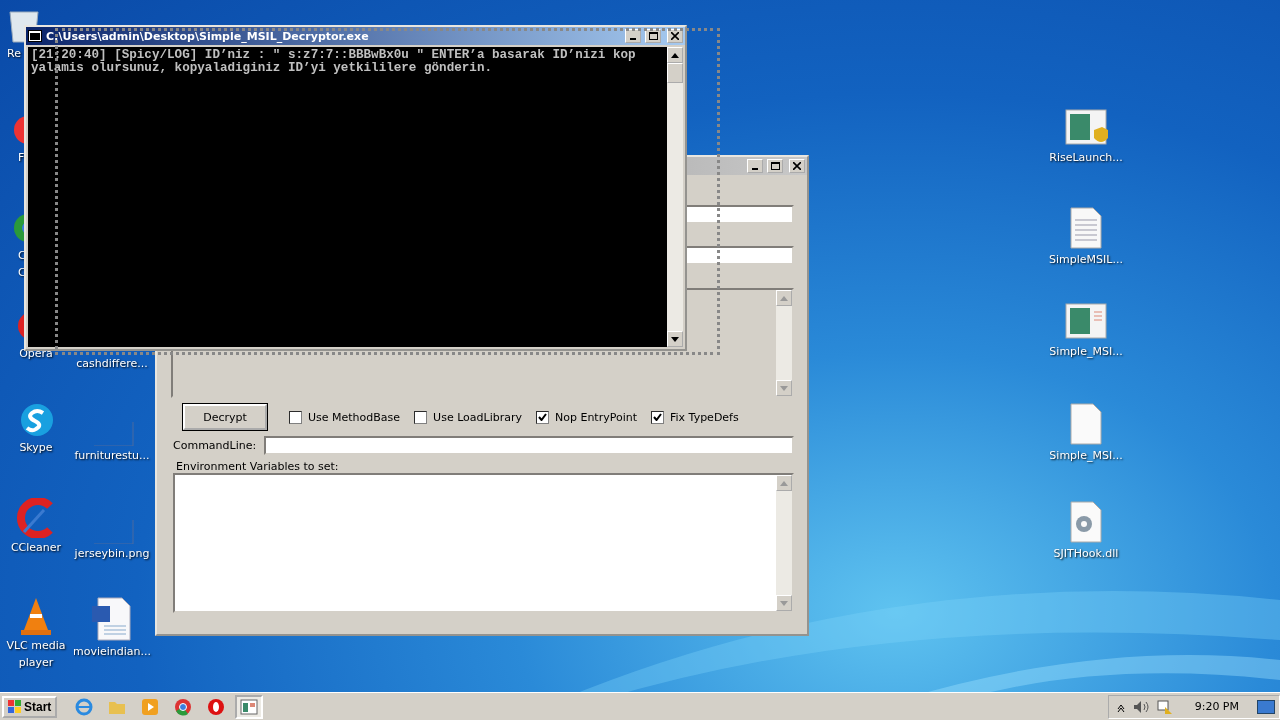  I want to click on checkbox-option: Fix TypeDefs, so click(695, 417).